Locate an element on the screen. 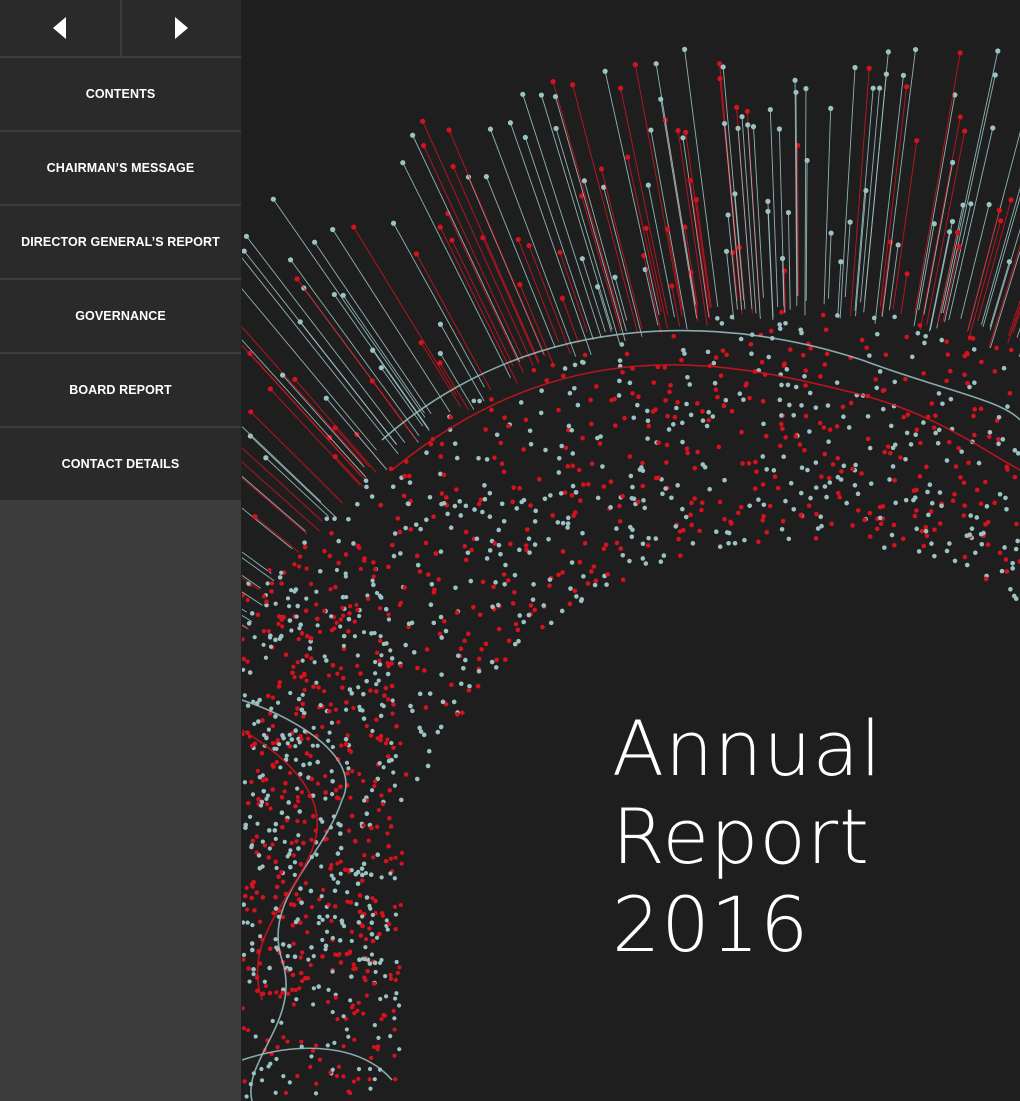  triangle-right-icon is located at coordinates (182, 28).